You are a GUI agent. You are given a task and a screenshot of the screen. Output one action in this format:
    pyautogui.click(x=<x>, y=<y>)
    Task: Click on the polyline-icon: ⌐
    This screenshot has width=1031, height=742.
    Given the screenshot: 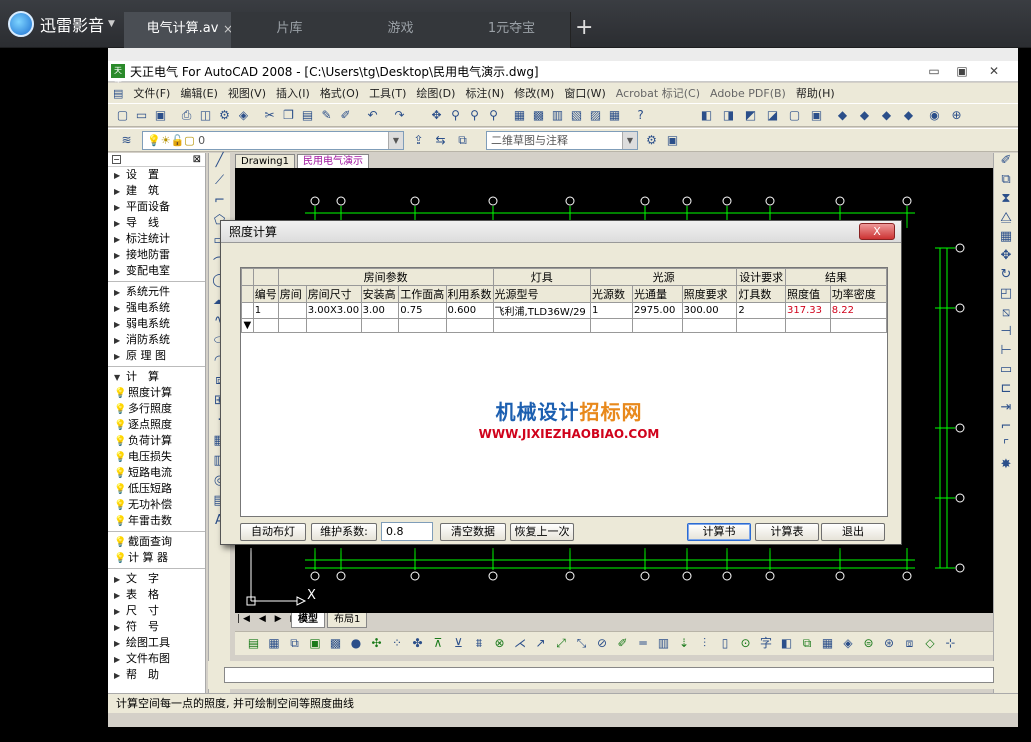 What is the action you would take?
    pyautogui.click(x=219, y=203)
    